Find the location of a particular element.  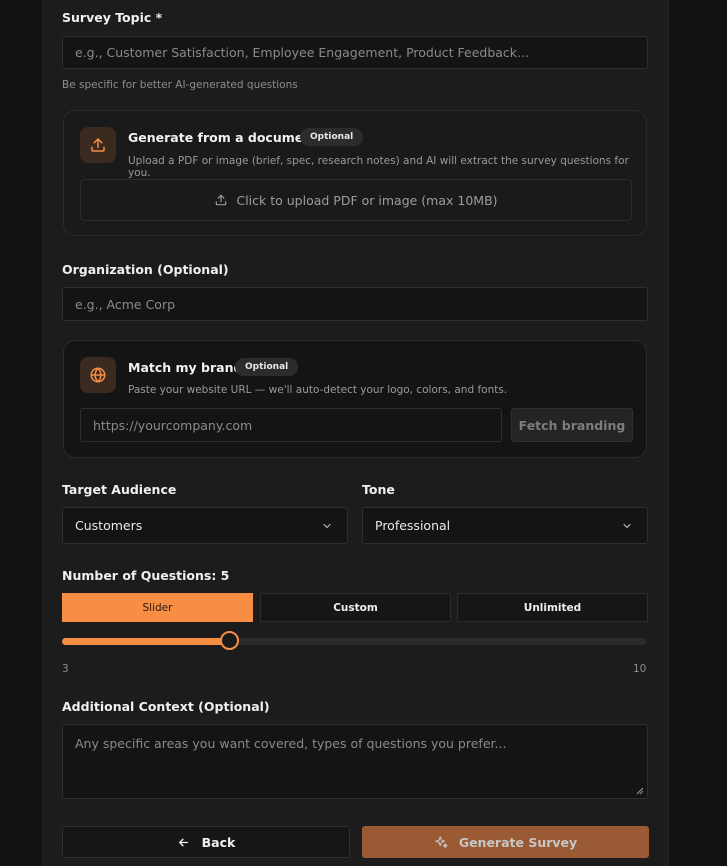

upload-small-icon is located at coordinates (221, 200).